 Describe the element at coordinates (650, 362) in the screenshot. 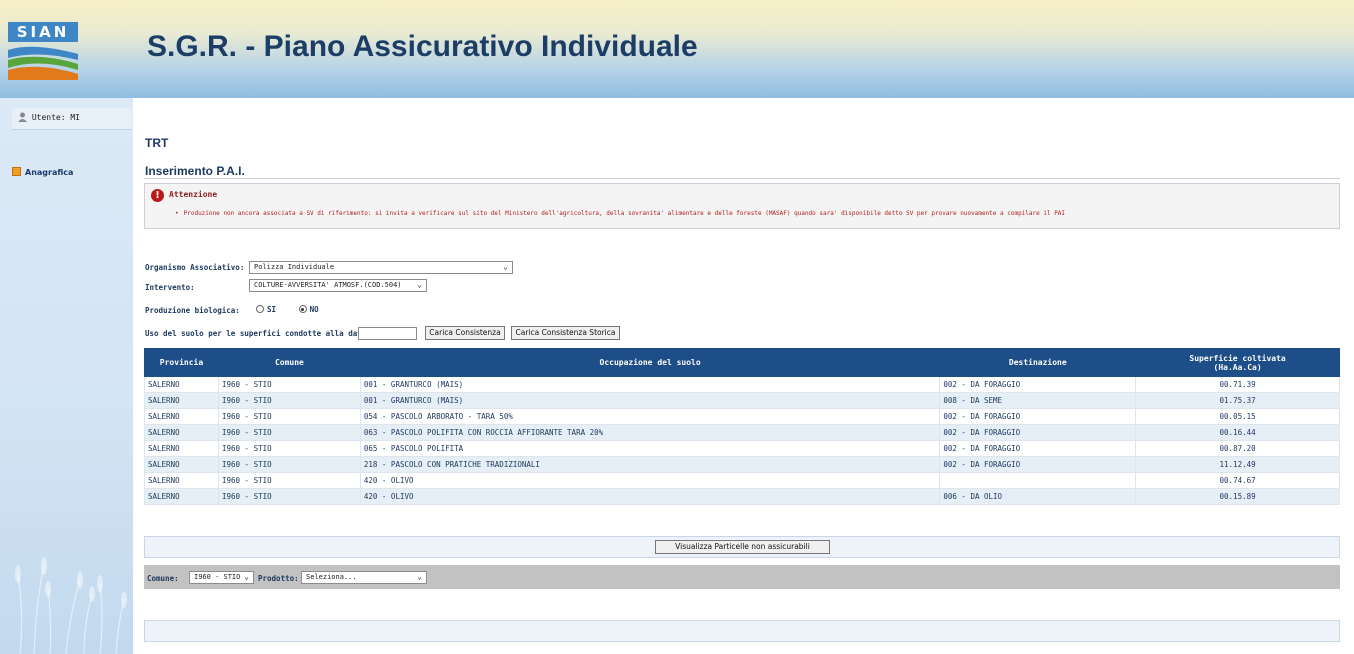

I see `col-occupazione: Occupazione del suolo` at that location.